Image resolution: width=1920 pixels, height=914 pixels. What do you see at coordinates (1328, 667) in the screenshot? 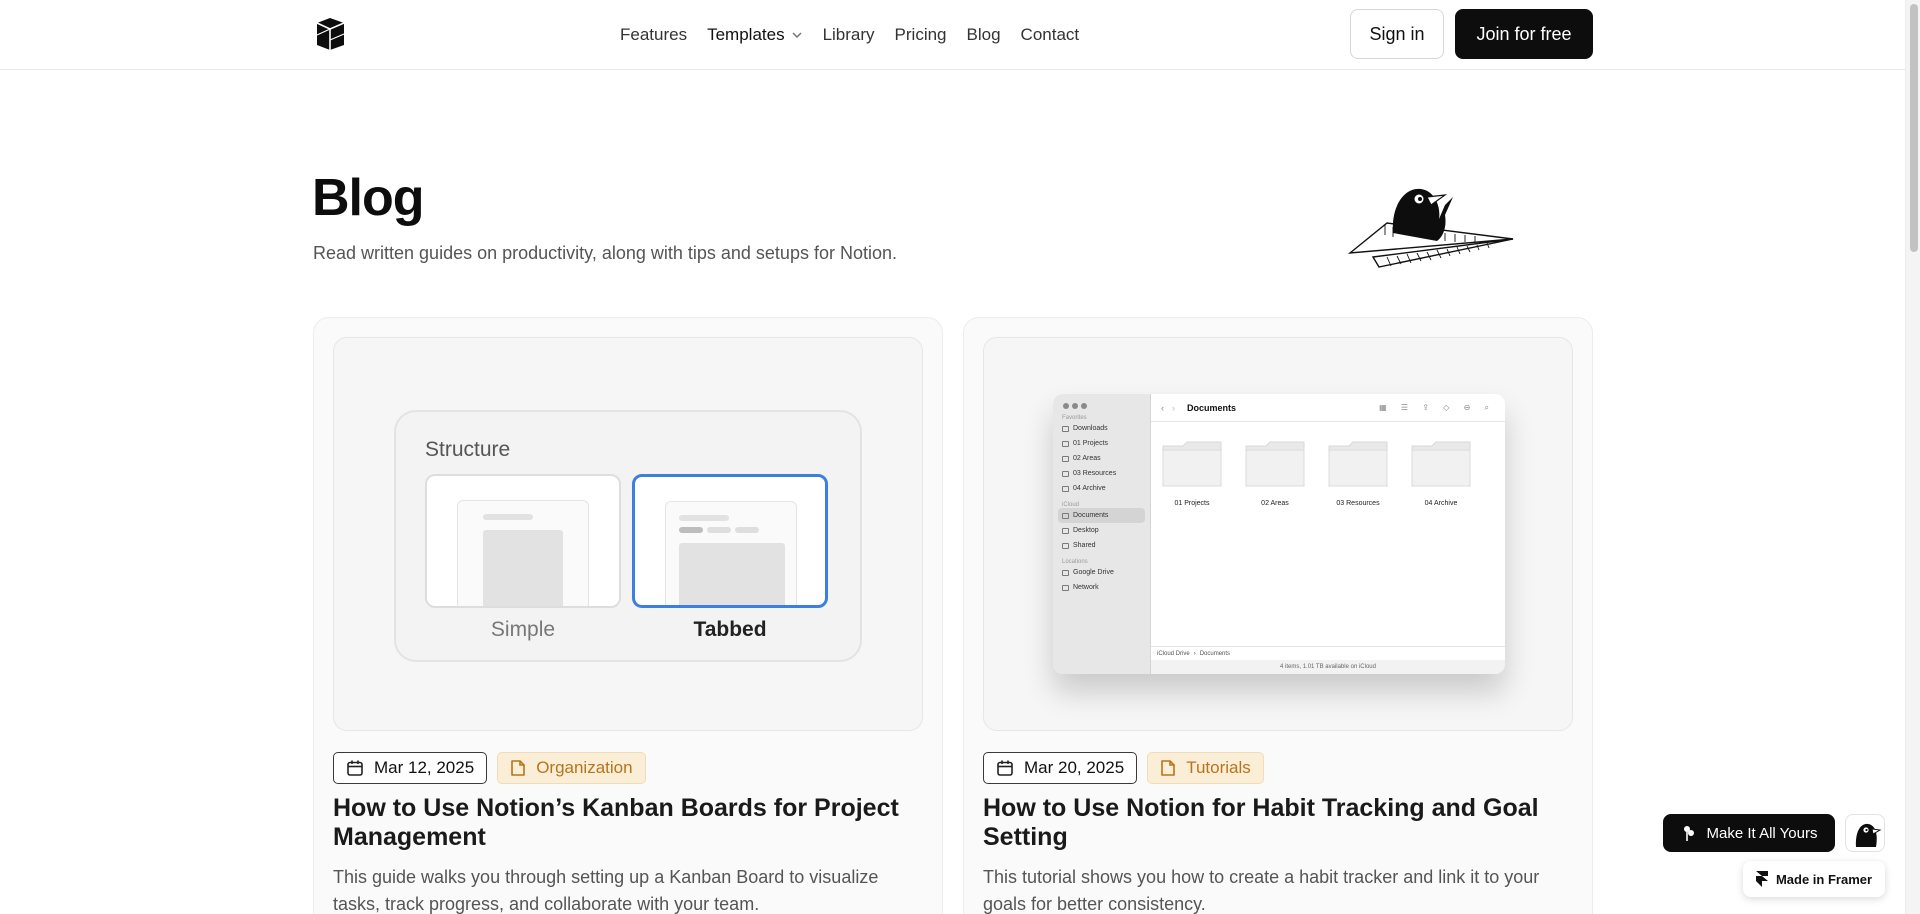
I see `finder-status-bar: 4 items, 1.01 TB available on iCloud` at bounding box center [1328, 667].